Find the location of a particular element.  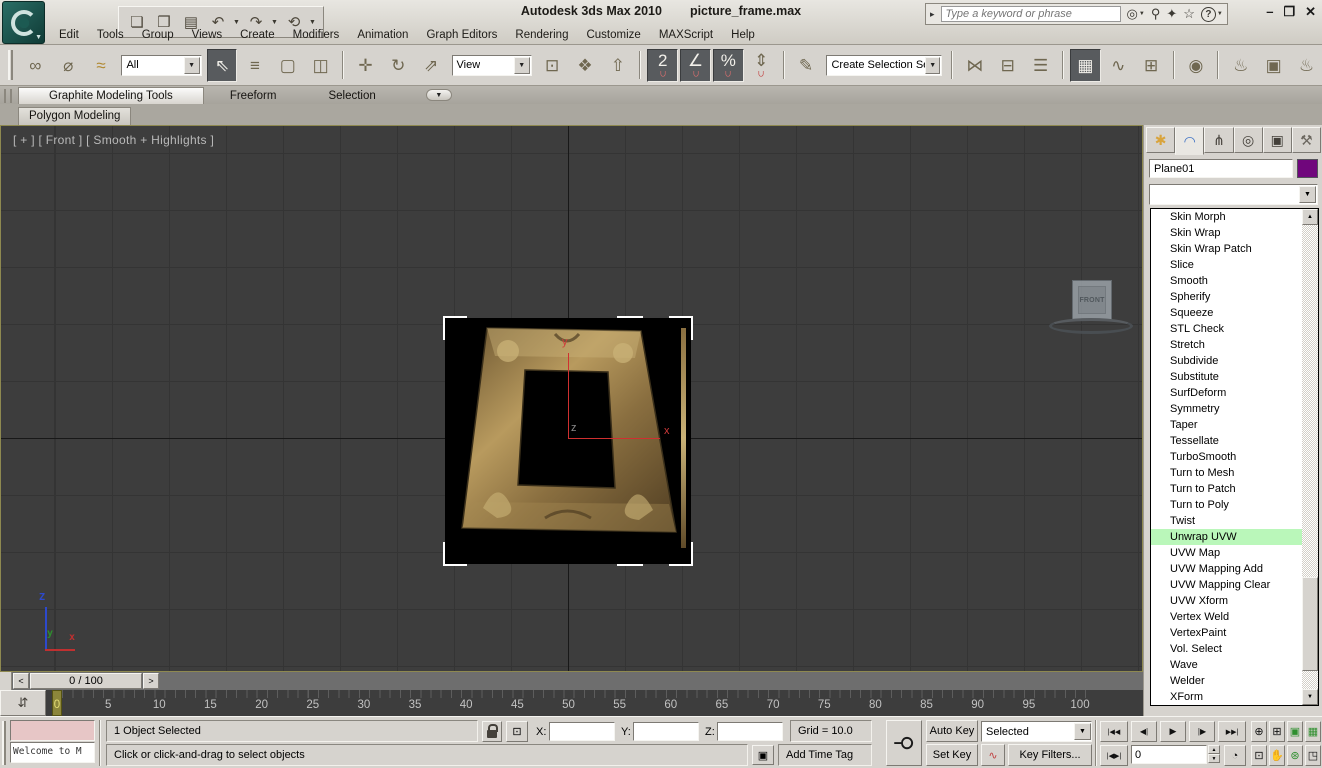

next-frame-button: |▶ is located at coordinates (1202, 731).